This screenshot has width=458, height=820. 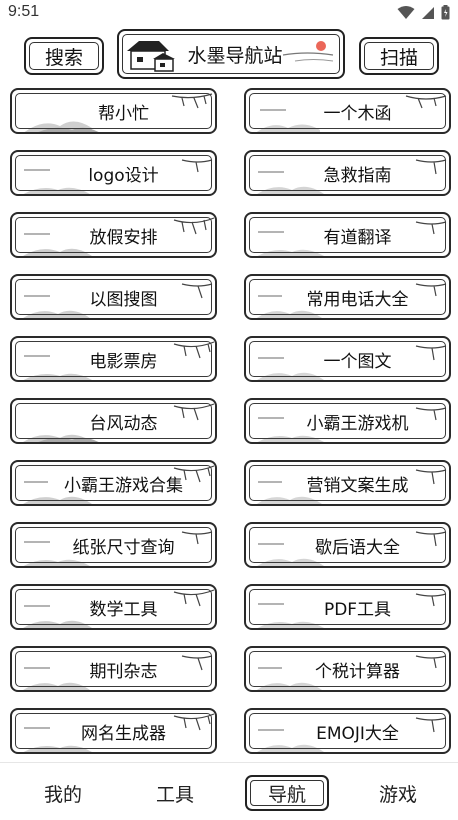 I want to click on card-label: 常用电话大全, so click(x=357, y=299).